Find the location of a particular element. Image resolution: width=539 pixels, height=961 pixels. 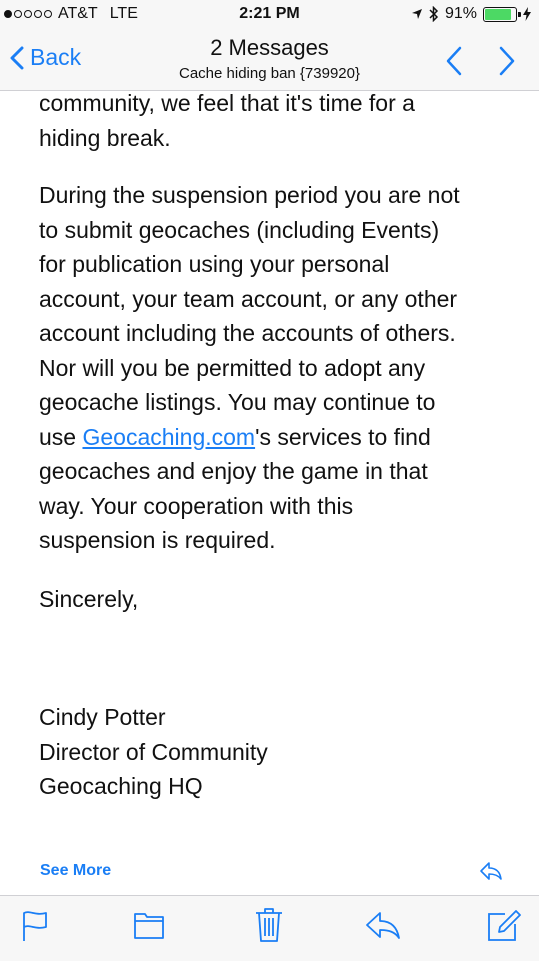

status-bar: AT&T LTE 2:21 PM 91% is located at coordinates (269, 15).